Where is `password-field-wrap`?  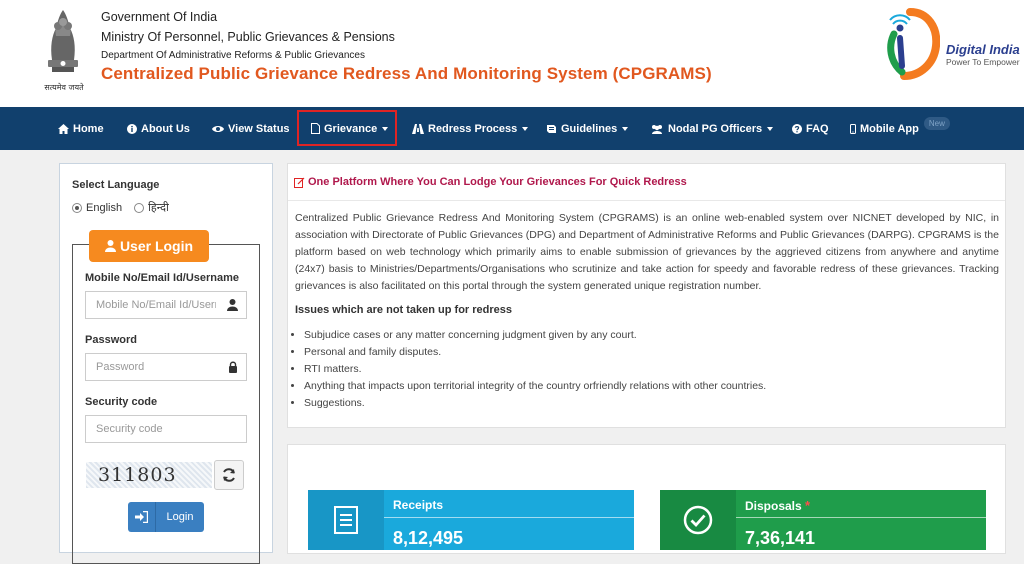
password-field-wrap is located at coordinates (166, 367).